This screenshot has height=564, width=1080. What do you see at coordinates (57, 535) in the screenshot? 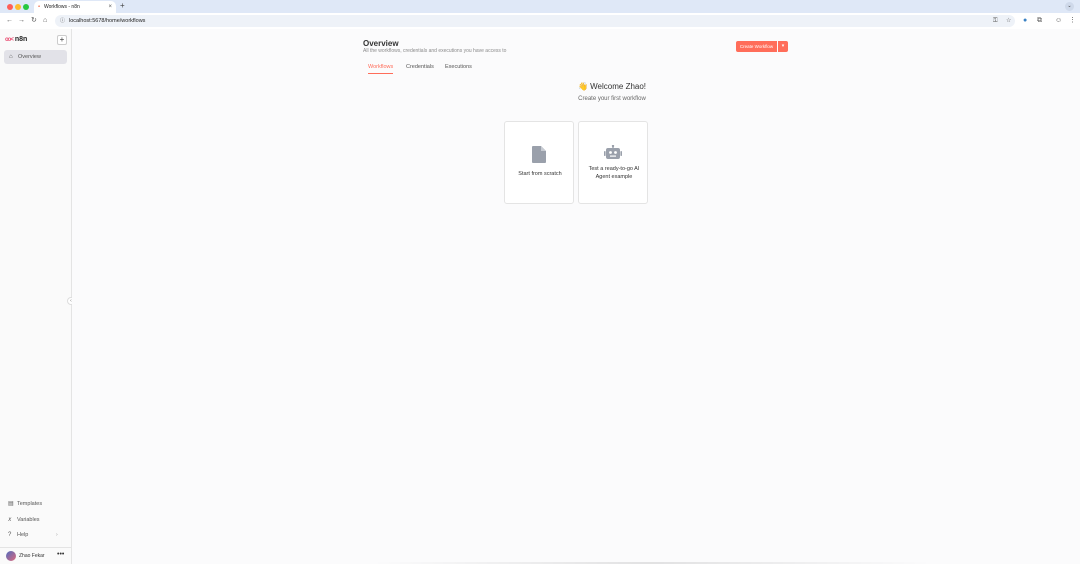
I see `chevron-right-icon: ›` at bounding box center [57, 535].